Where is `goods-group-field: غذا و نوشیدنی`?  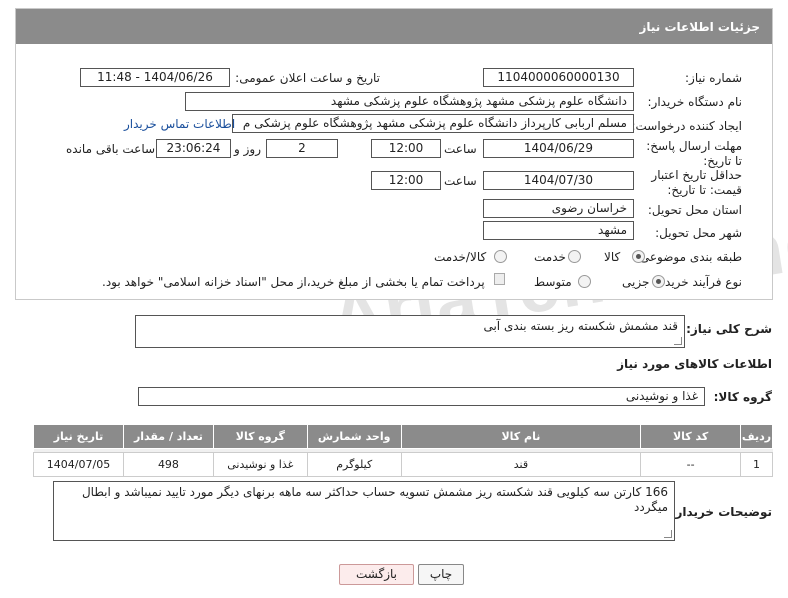
goods-group-field: غذا و نوشیدنی is located at coordinates (421, 396).